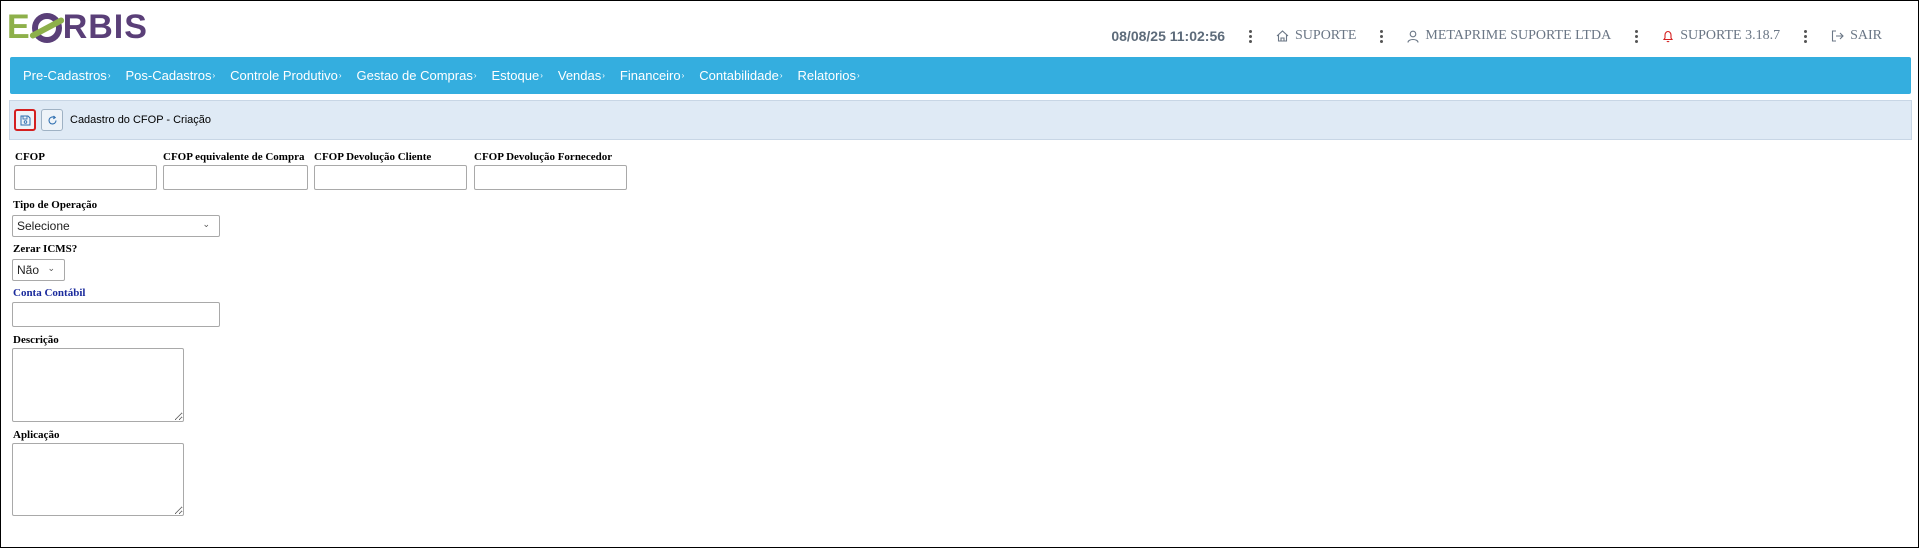 The width and height of the screenshot is (1919, 548). I want to click on cfop-dev-fornecedor-label: CFOP Devolução Fornecedor, so click(543, 157).